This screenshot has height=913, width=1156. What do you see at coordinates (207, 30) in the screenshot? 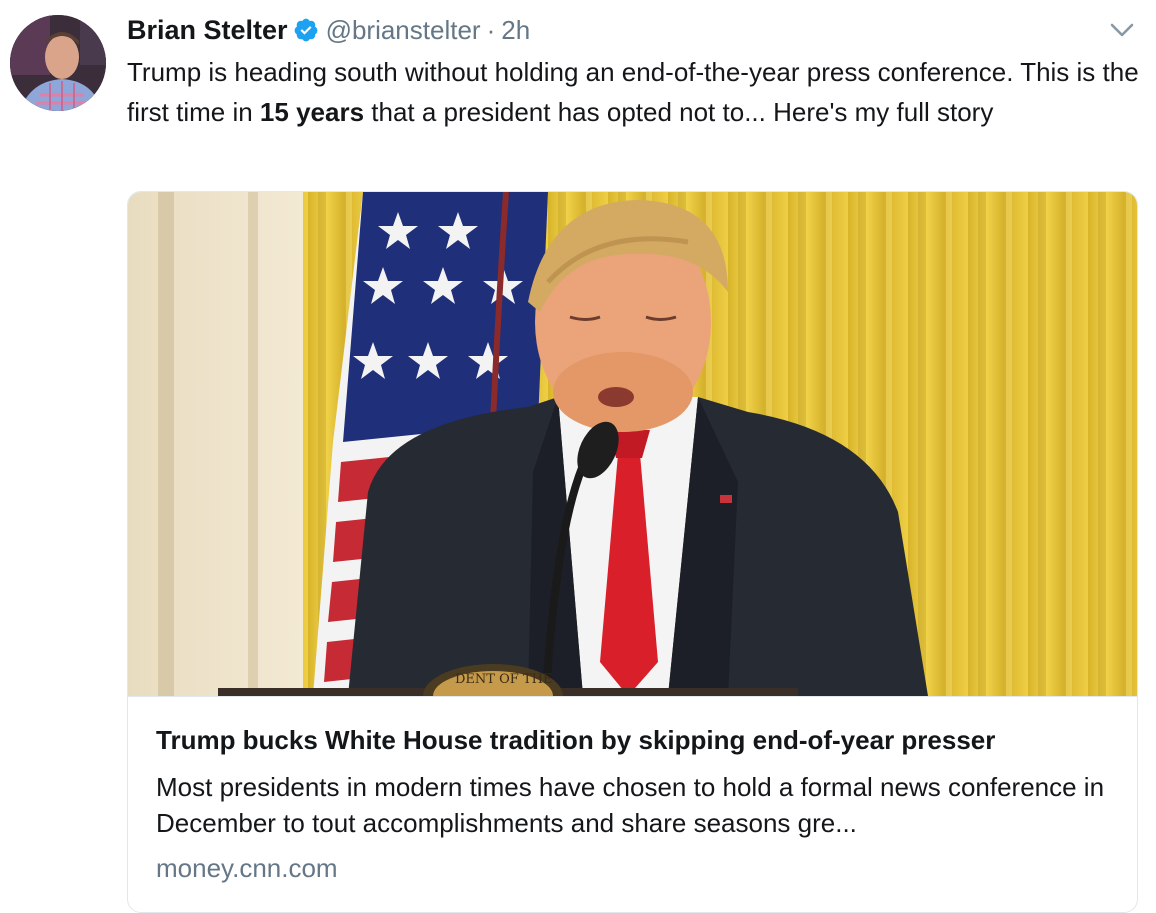
I see `author-name: Brian Stelter` at bounding box center [207, 30].